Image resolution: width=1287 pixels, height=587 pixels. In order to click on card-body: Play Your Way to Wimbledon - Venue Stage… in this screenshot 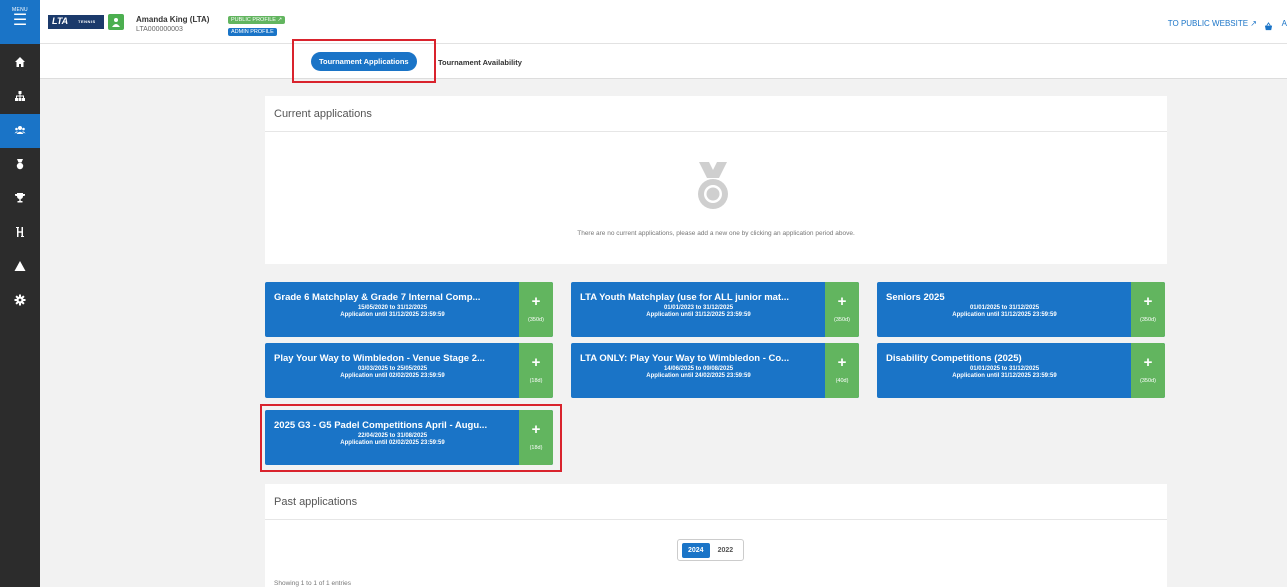, I will do `click(392, 370)`.